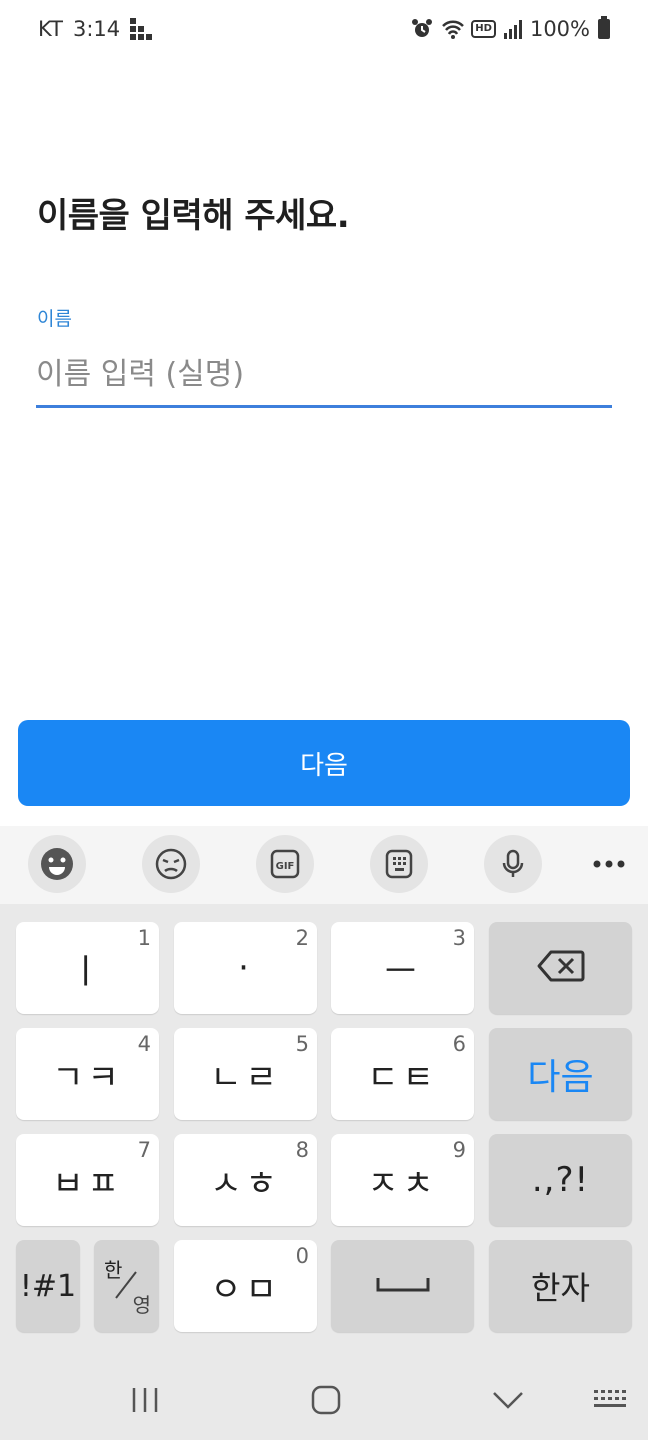  I want to click on page-title: 이름을 입력해 주세요., so click(193, 216).